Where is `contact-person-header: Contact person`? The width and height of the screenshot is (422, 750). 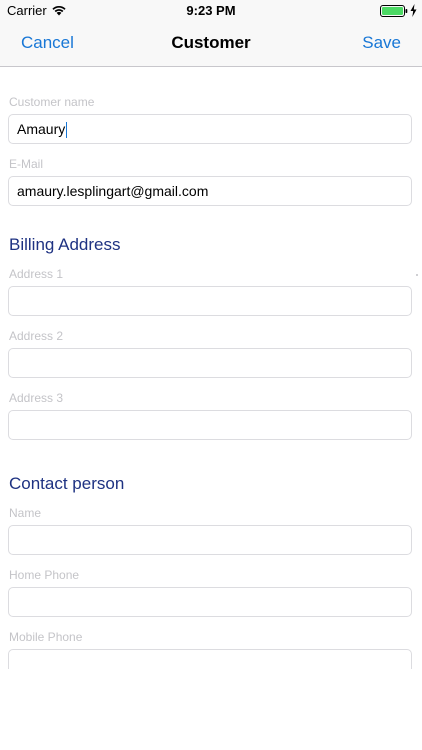 contact-person-header: Contact person is located at coordinates (67, 483).